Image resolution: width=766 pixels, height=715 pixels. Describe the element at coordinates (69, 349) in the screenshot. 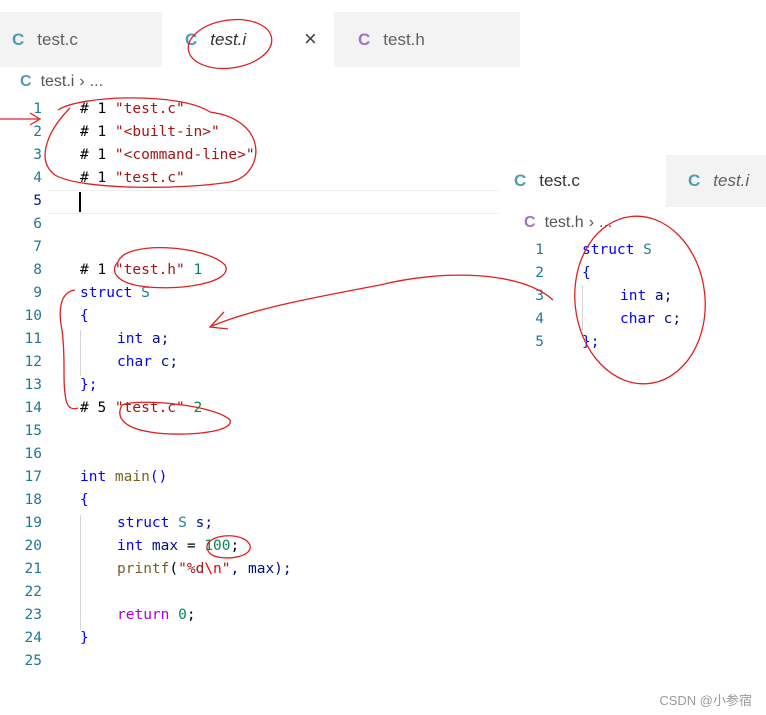

I see `annotation-bracket` at that location.